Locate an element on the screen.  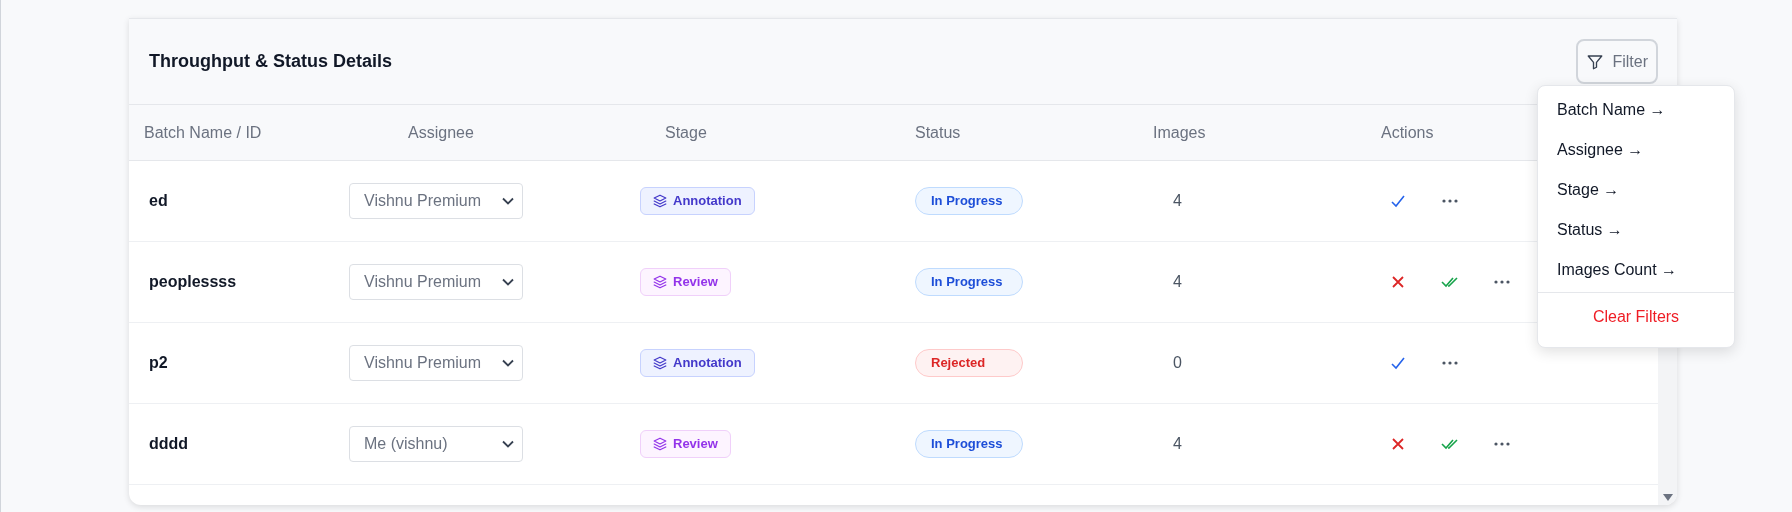
filter-menu-item: Status → is located at coordinates (1636, 230).